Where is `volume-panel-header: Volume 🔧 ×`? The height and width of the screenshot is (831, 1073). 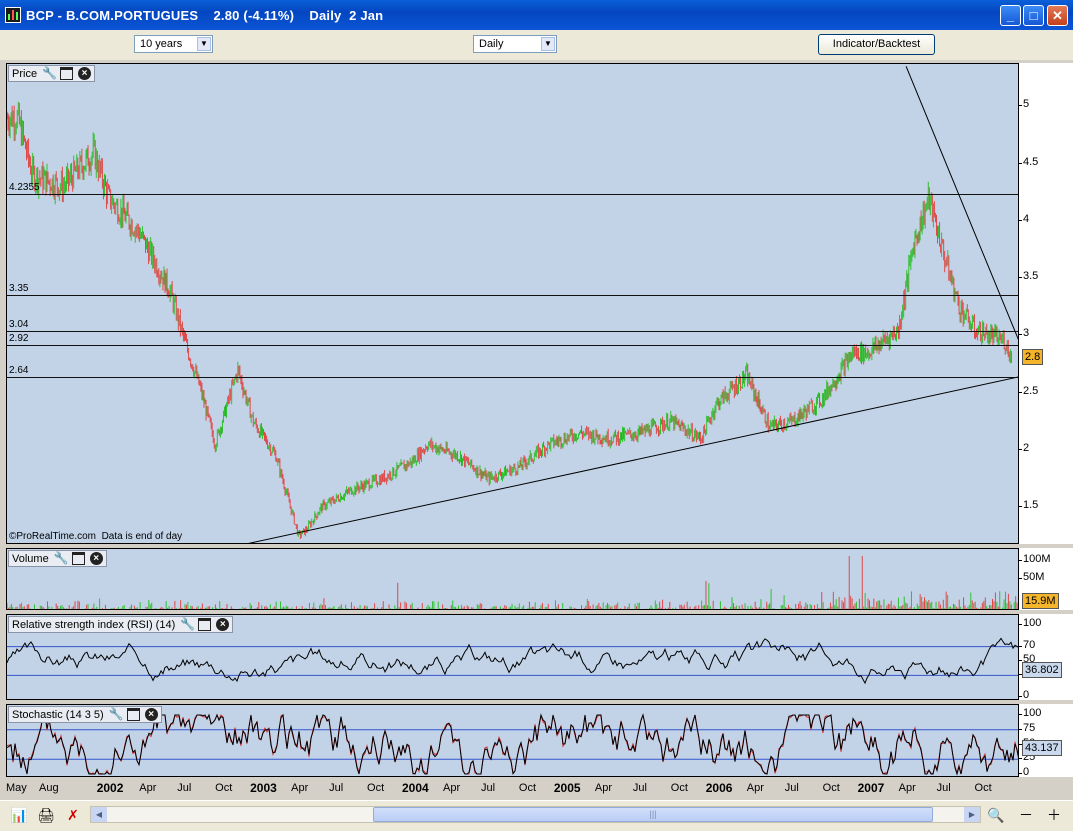
volume-panel-header: Volume 🔧 × is located at coordinates (57, 558).